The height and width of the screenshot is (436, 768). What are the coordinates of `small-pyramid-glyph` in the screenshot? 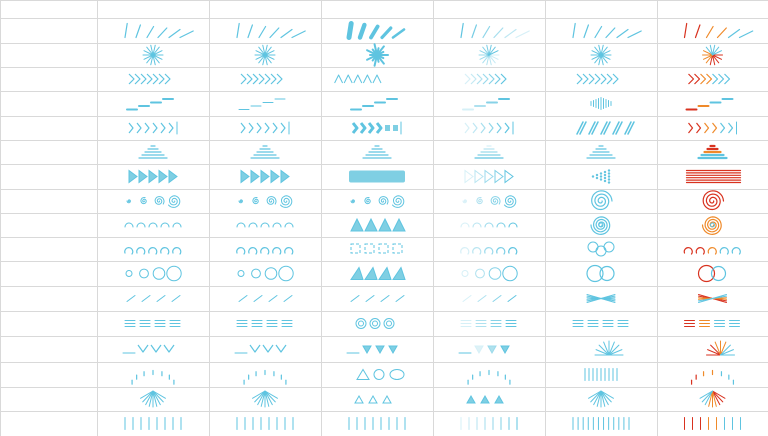 It's located at (377, 152).